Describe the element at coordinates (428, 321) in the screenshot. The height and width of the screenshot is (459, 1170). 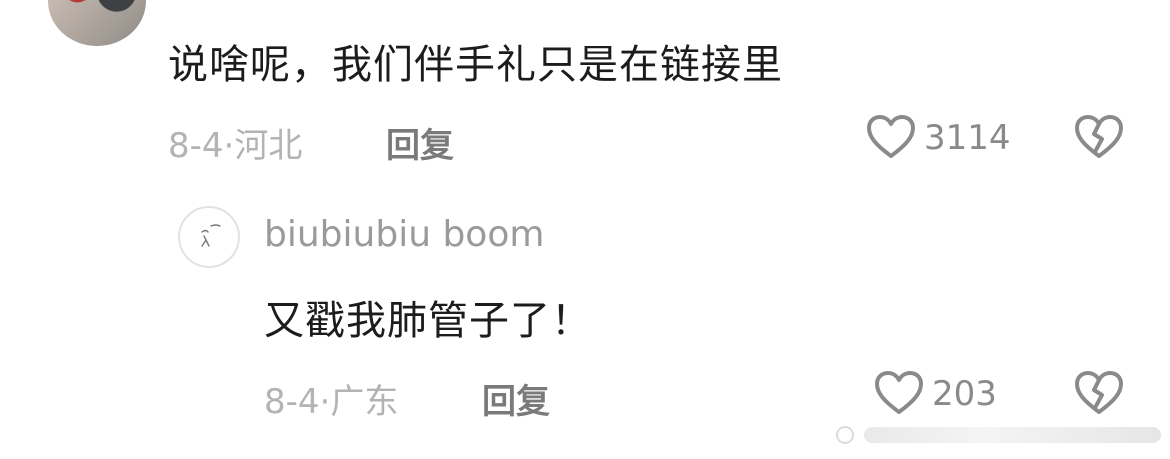
I see `reply-text: 又戳我肺管子了！` at that location.